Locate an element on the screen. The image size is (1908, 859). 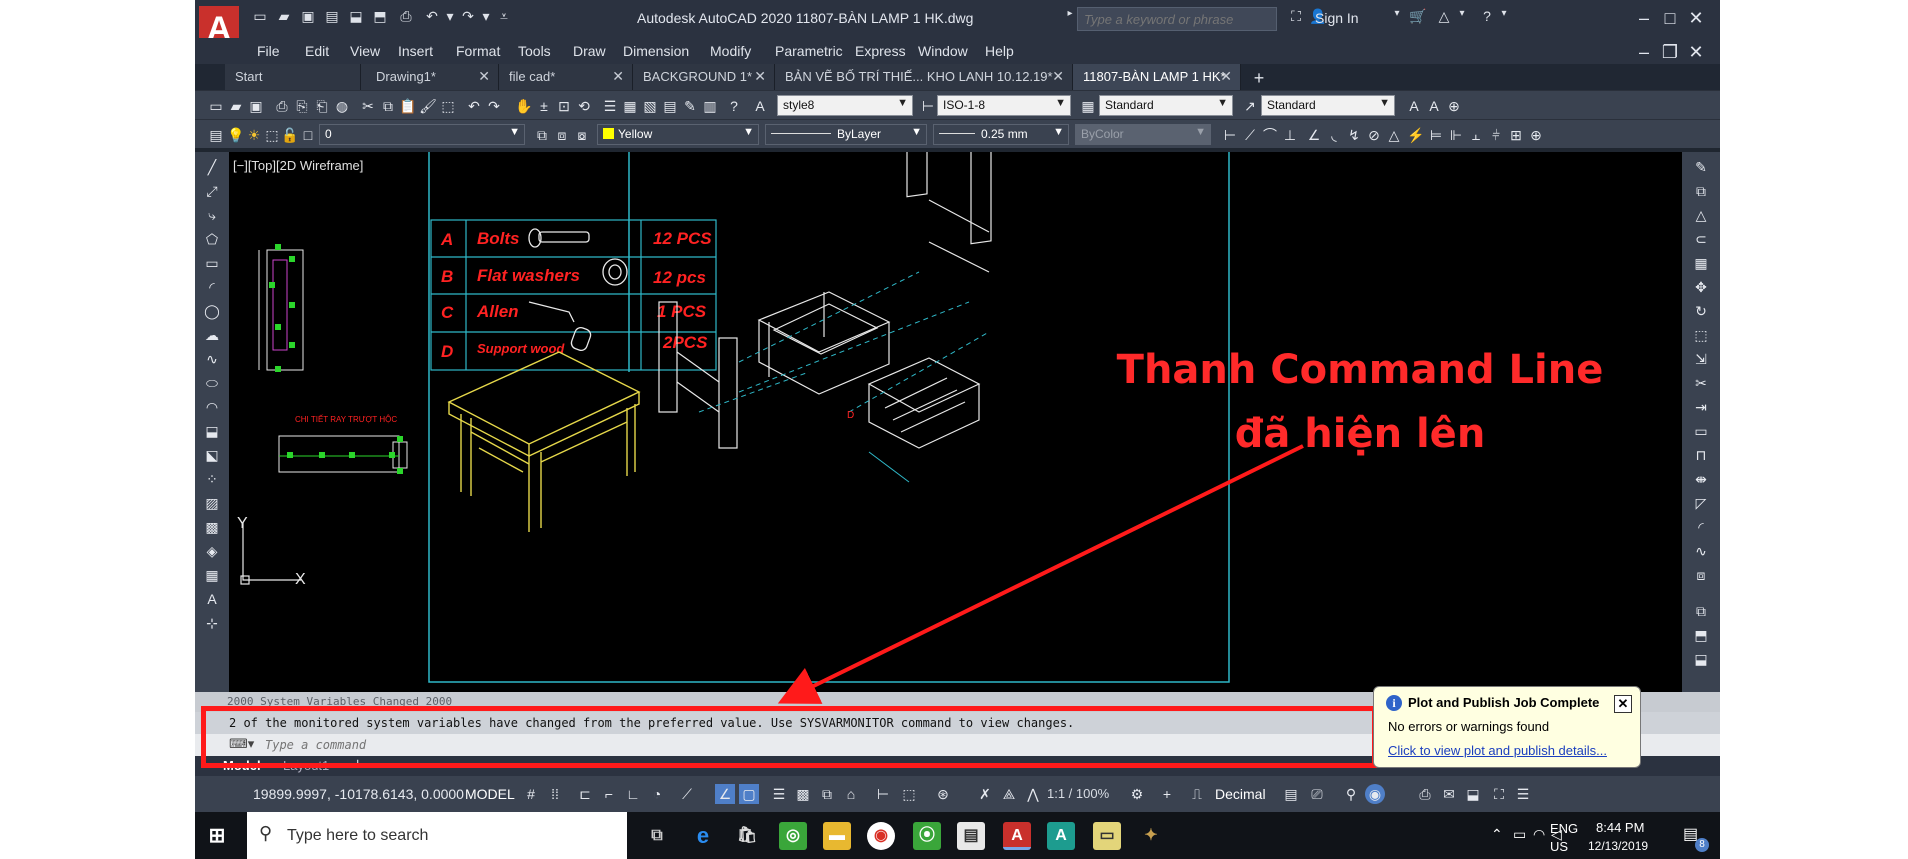
hatch-icon: ▨ is located at coordinates (212, 503).